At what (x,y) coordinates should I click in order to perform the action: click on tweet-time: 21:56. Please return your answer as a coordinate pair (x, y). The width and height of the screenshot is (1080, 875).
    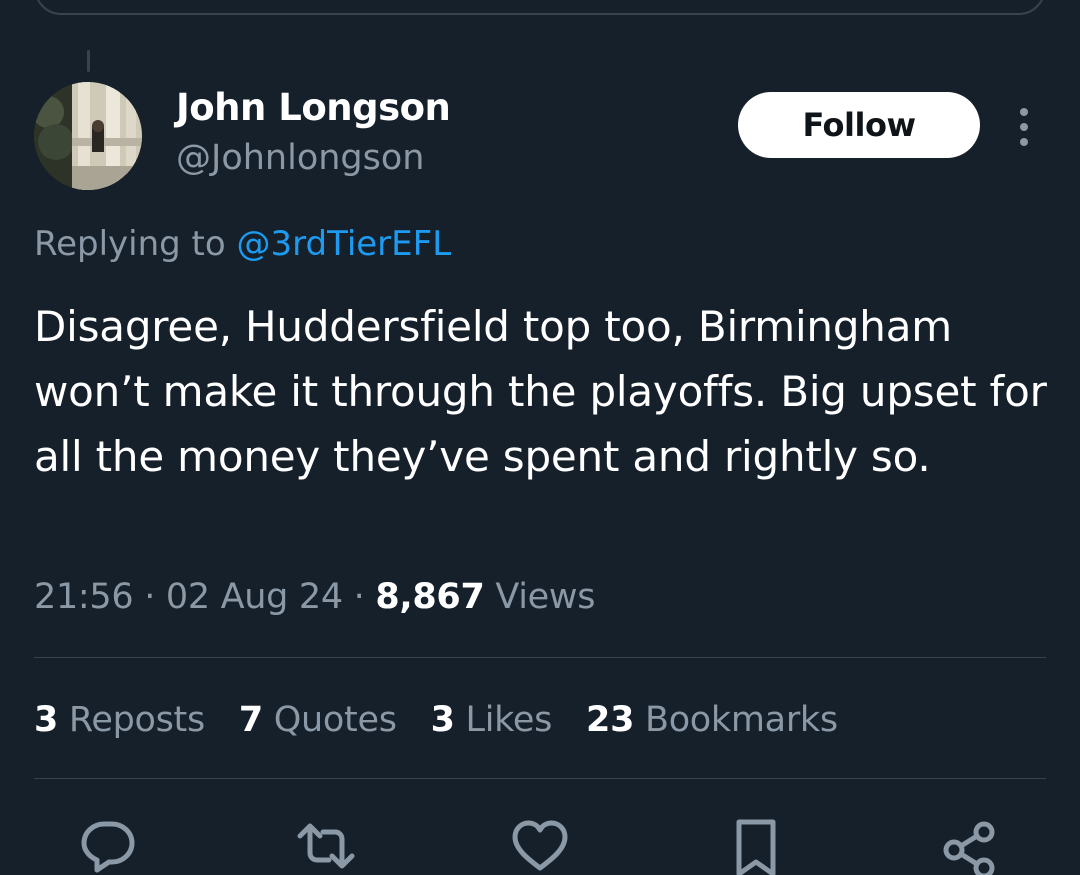
    Looking at the image, I should click on (84, 597).